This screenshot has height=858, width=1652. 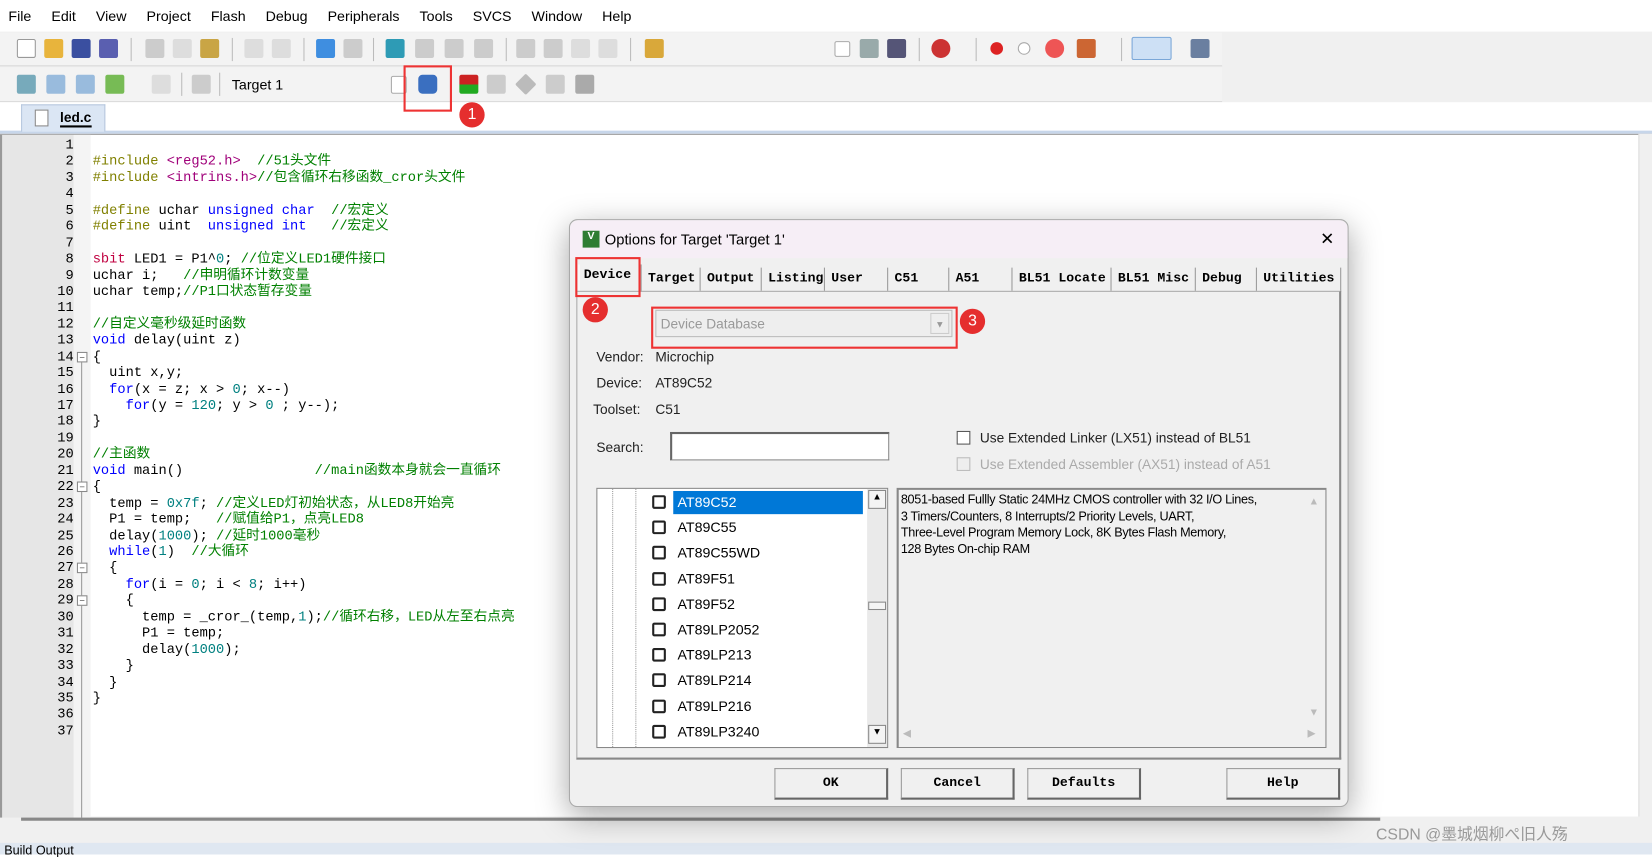 What do you see at coordinates (1063, 279) in the screenshot?
I see `tab-bl51-locate: BL51 Locate` at bounding box center [1063, 279].